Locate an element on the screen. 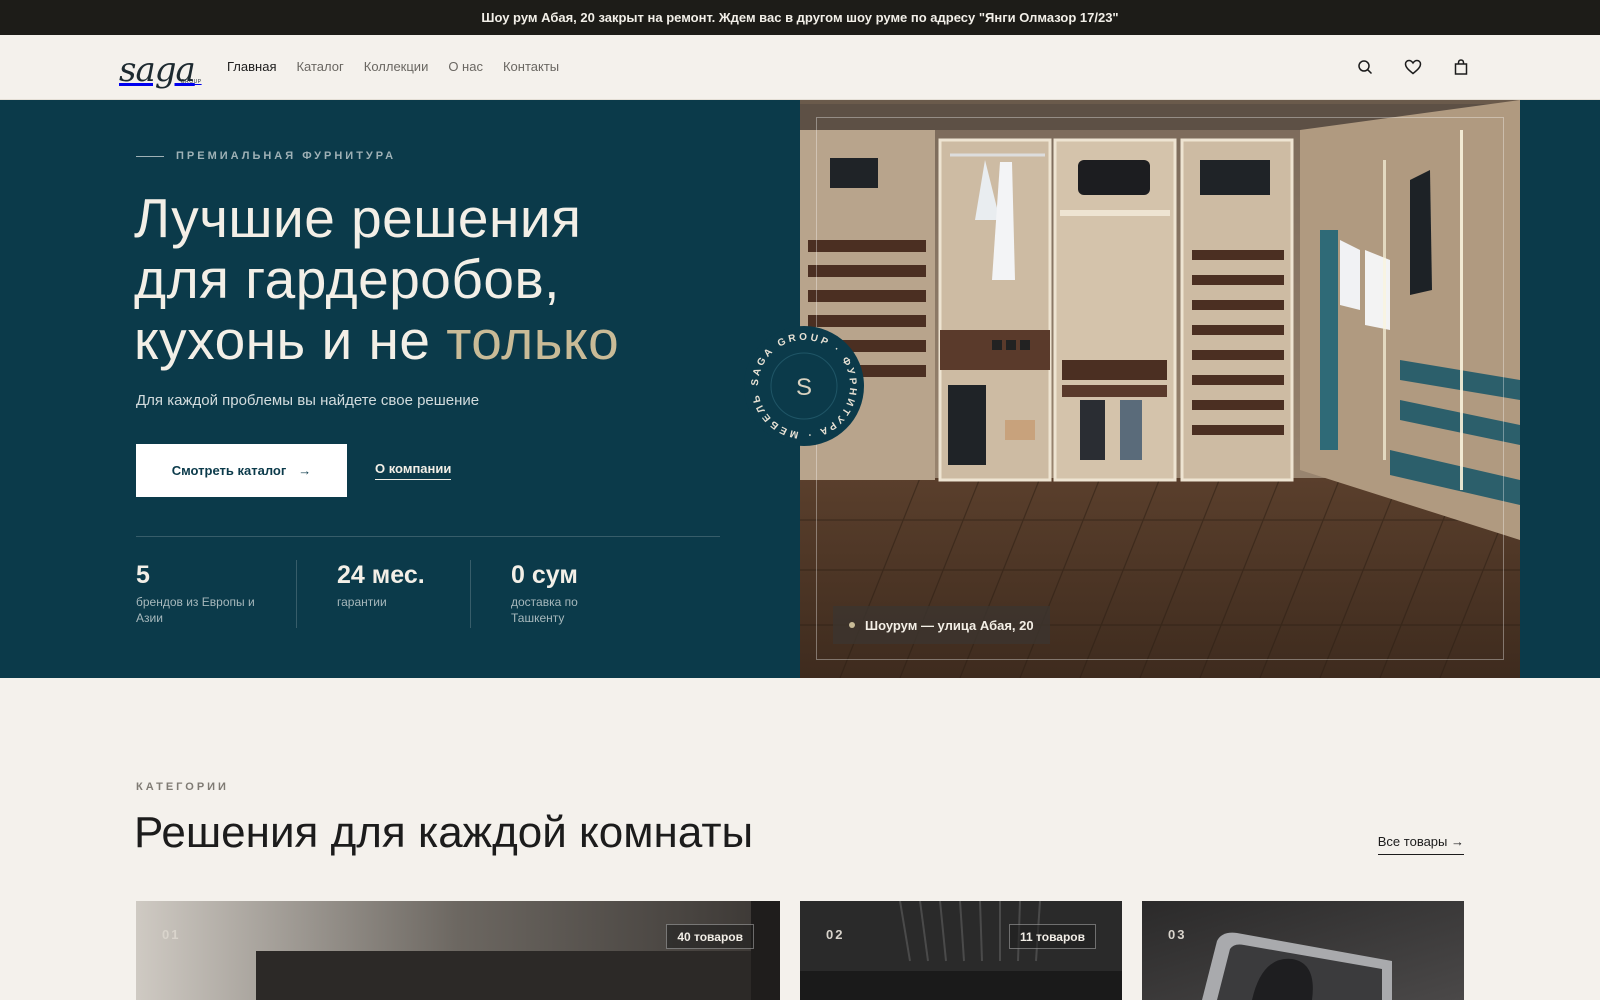 The height and width of the screenshot is (1000, 1600). badge-emblem-icon: SAGA GROUP · ФУРНИТУРА · МЕБЕЛЬ · S is located at coordinates (801, 381).